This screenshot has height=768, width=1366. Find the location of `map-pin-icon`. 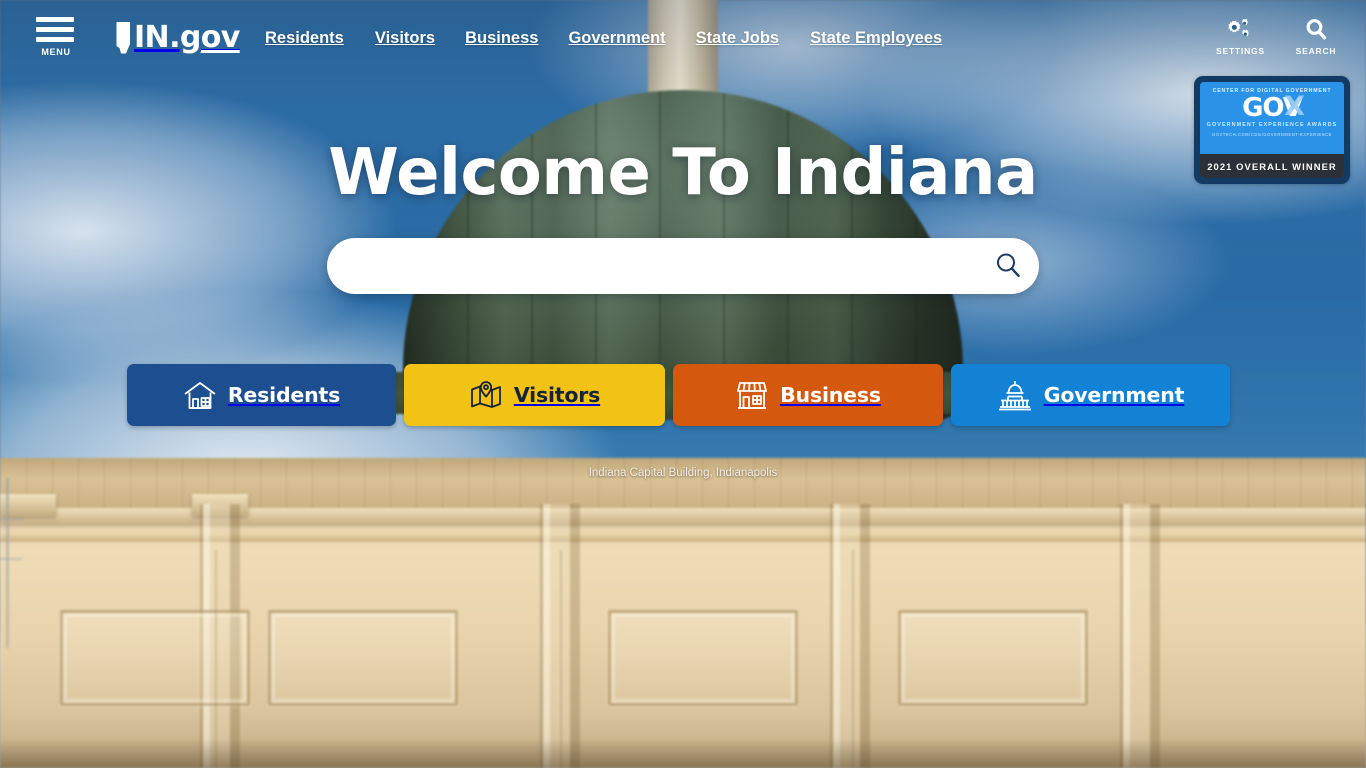

map-pin-icon is located at coordinates (486, 395).